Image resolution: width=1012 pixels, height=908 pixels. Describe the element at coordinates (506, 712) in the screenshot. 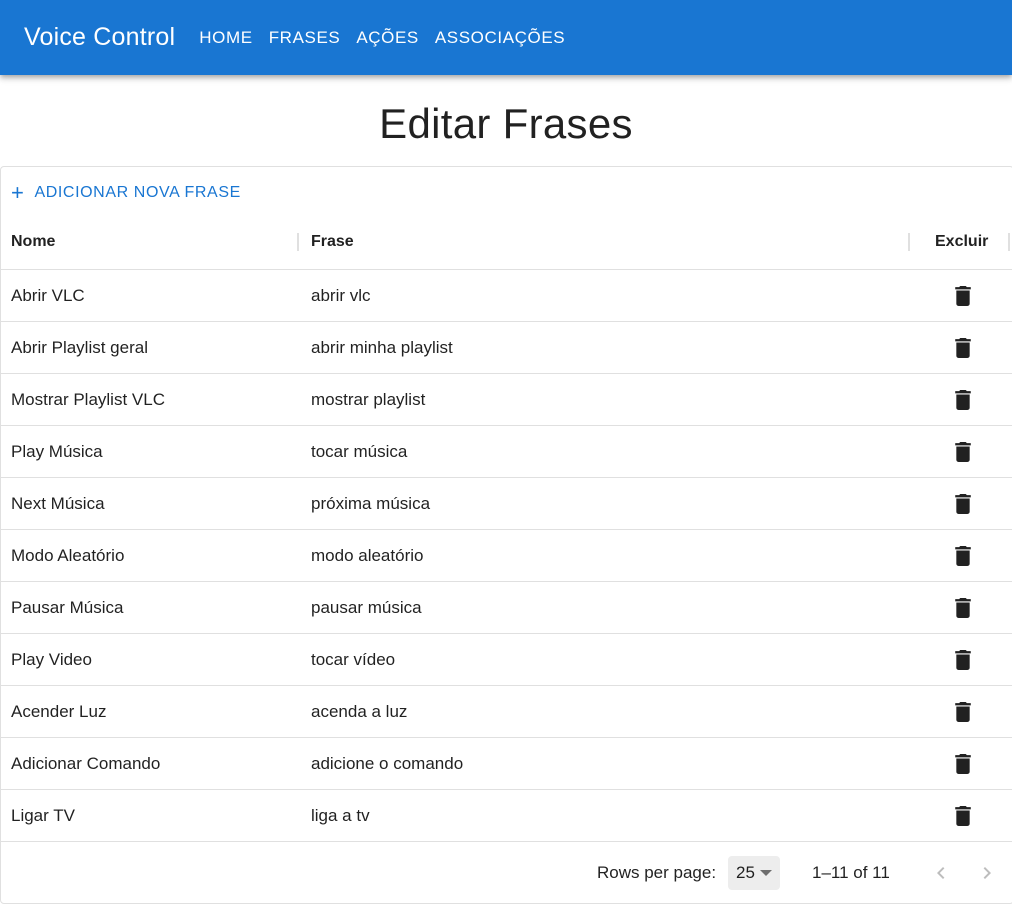

I see `table-row: Acender Luz acenda a luz` at that location.